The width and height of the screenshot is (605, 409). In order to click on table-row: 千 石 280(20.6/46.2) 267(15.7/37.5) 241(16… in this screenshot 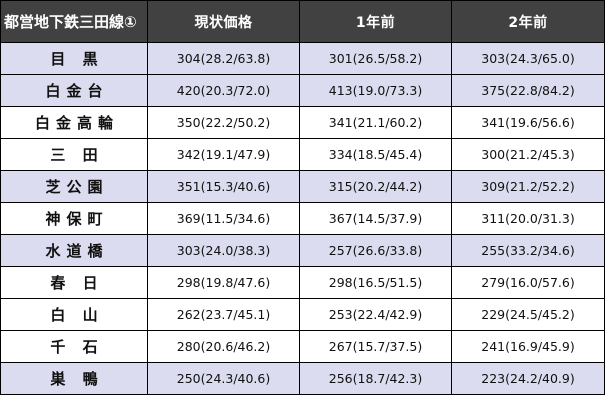, I will do `click(302, 346)`.